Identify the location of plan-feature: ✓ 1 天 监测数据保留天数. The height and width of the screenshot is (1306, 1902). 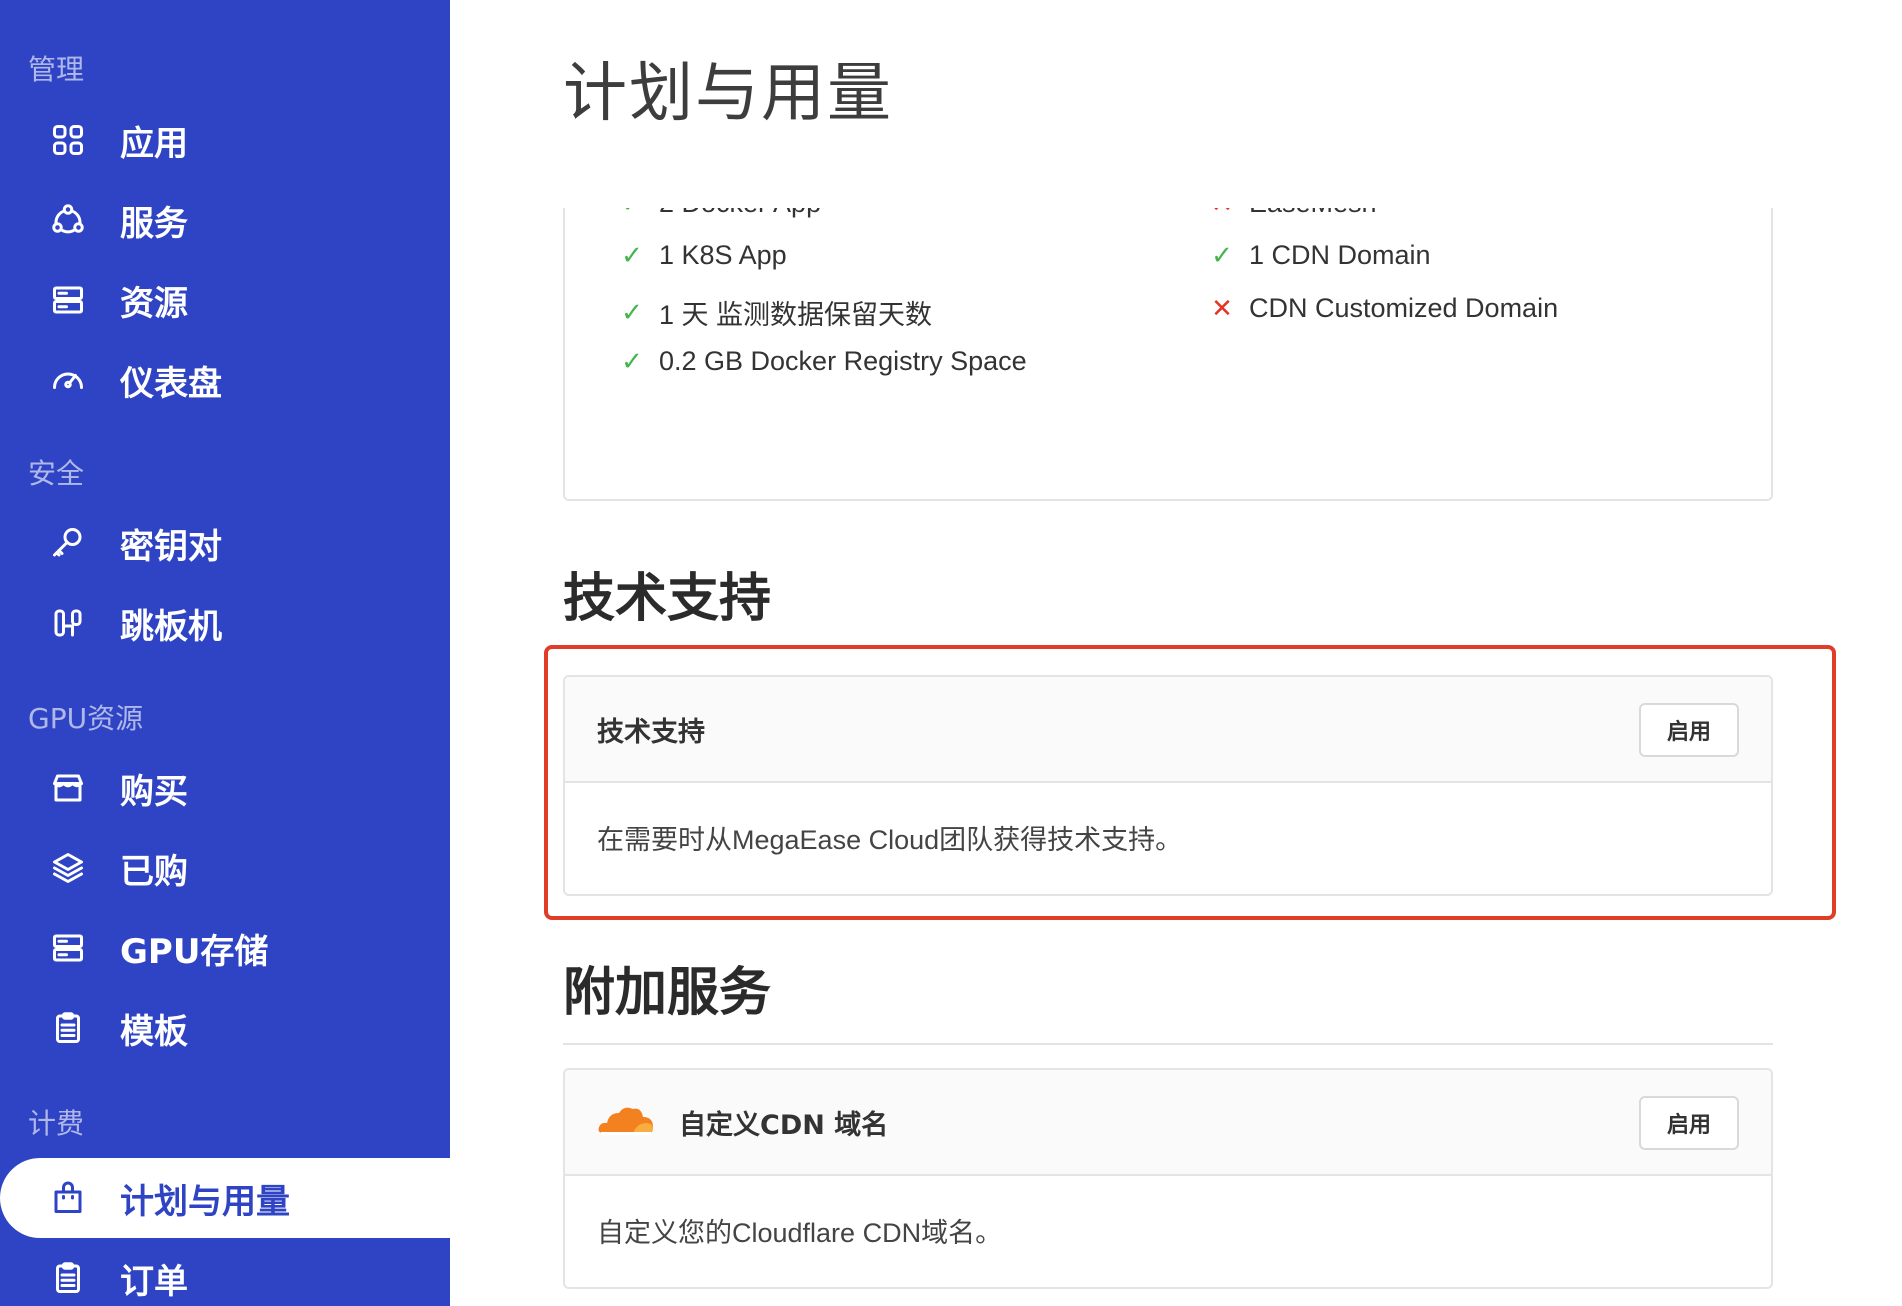
(774, 312).